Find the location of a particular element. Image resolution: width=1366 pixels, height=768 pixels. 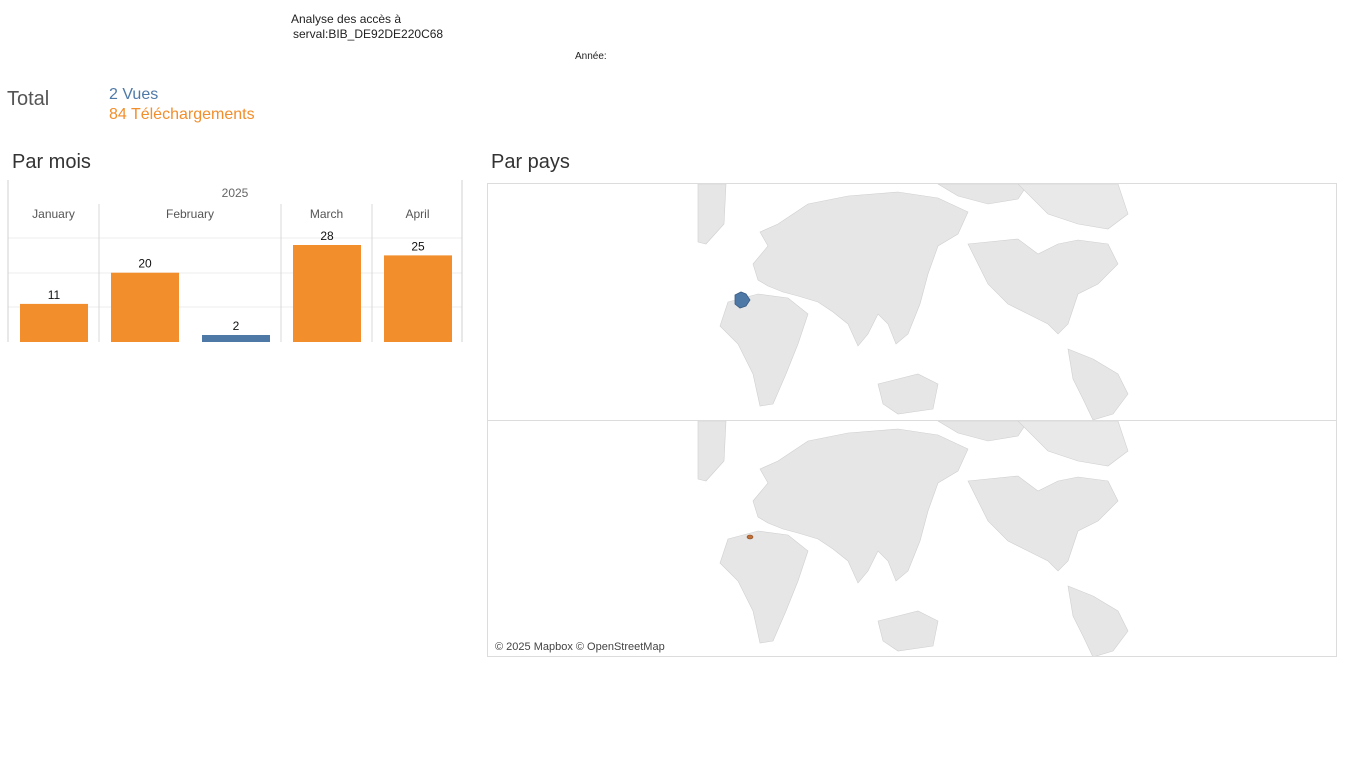

map-attribution: © 2025 Mapbox © OpenStreetMap is located at coordinates (580, 647).